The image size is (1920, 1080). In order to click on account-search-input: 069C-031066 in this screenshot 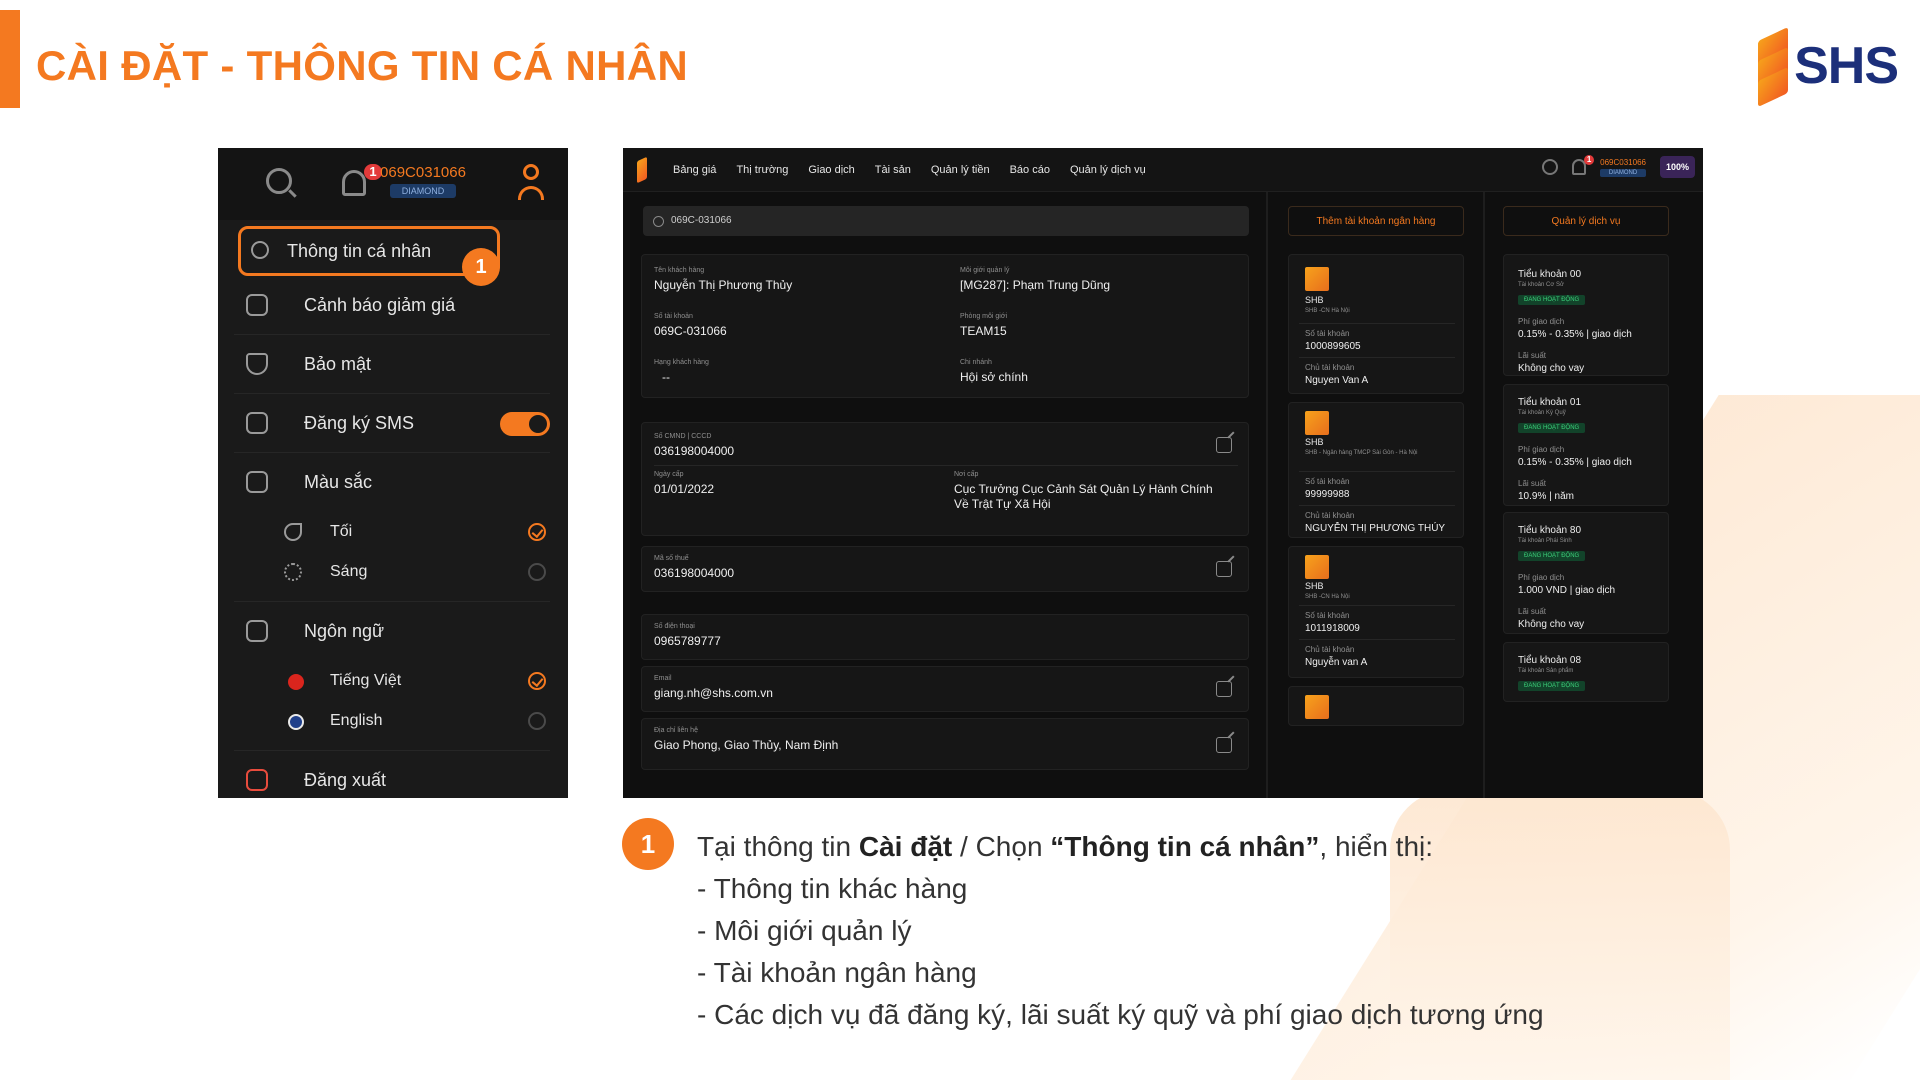, I will do `click(946, 221)`.